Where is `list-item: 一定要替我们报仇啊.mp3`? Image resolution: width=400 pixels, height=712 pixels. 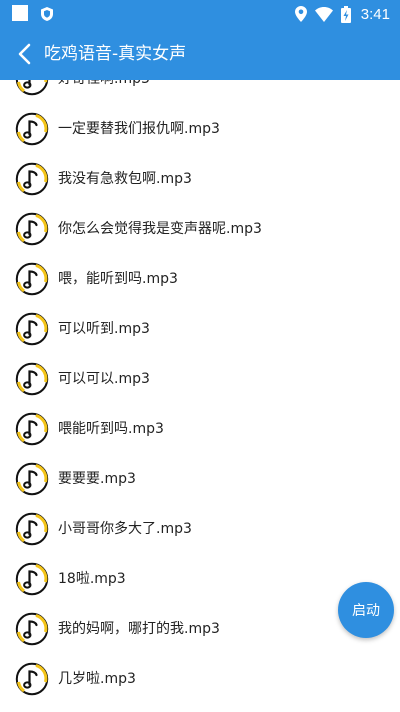
list-item: 一定要替我们报仇啊.mp3 is located at coordinates (200, 129).